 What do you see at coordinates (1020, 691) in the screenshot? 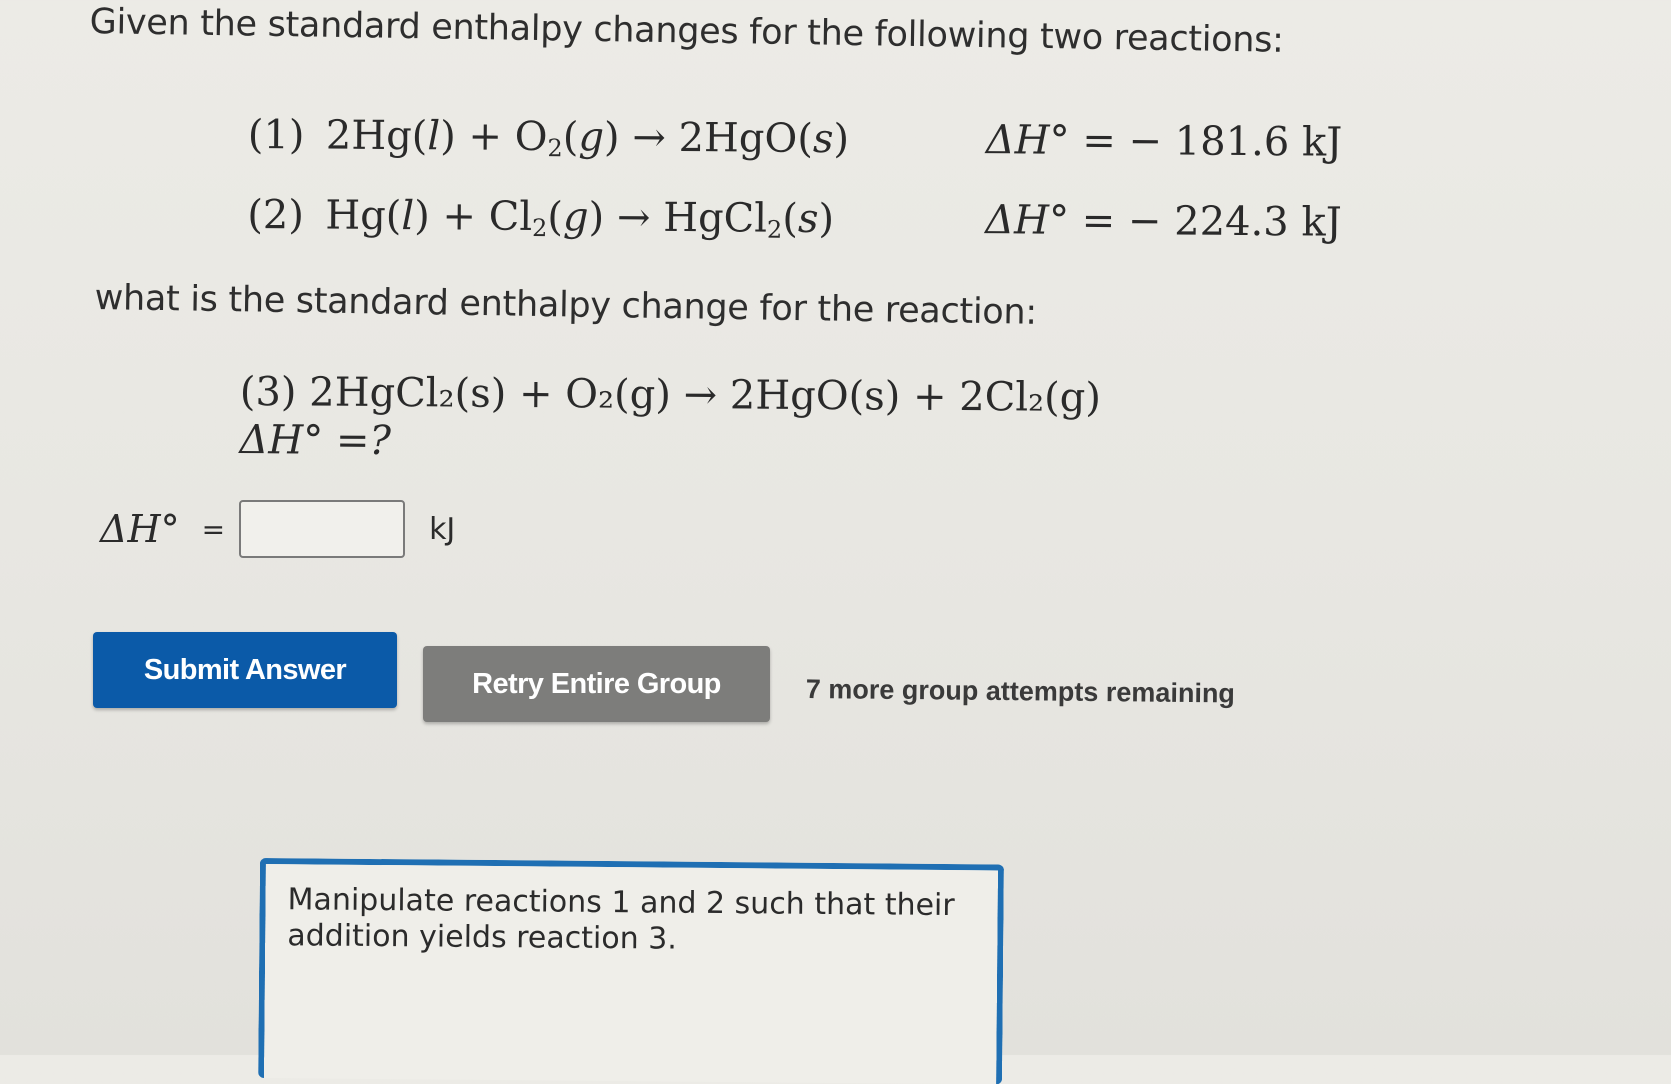
I see `attempts-remaining: 7 more group attempts remaining` at bounding box center [1020, 691].